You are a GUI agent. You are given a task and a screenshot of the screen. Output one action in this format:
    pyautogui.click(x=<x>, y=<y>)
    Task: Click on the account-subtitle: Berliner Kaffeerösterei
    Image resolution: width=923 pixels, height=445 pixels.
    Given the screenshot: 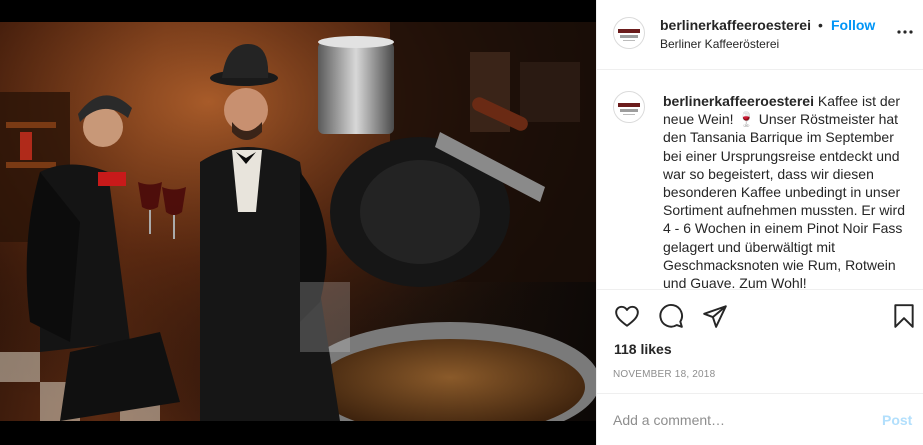 What is the action you would take?
    pyautogui.click(x=719, y=44)
    